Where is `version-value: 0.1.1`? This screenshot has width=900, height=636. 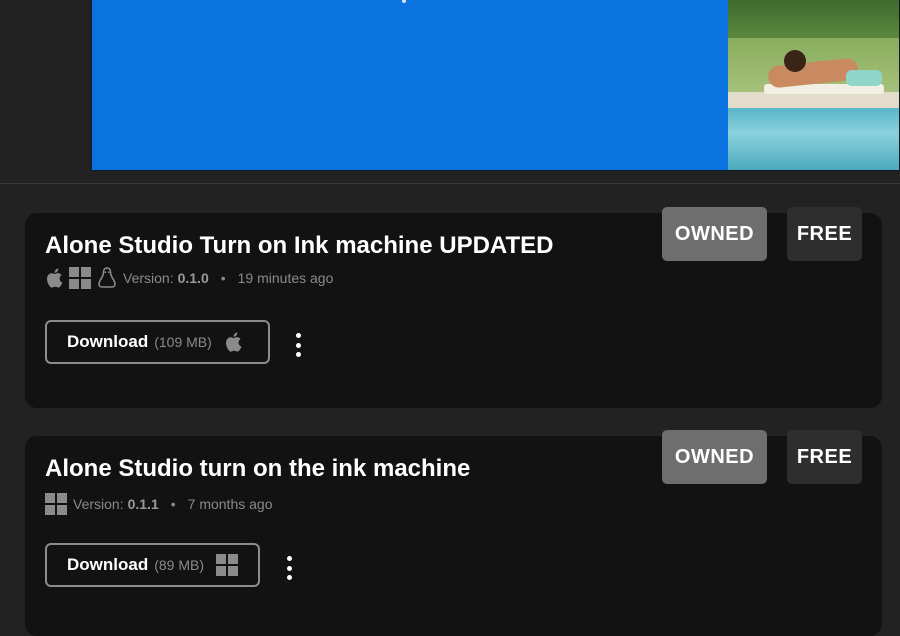
version-value: 0.1.1 is located at coordinates (143, 504).